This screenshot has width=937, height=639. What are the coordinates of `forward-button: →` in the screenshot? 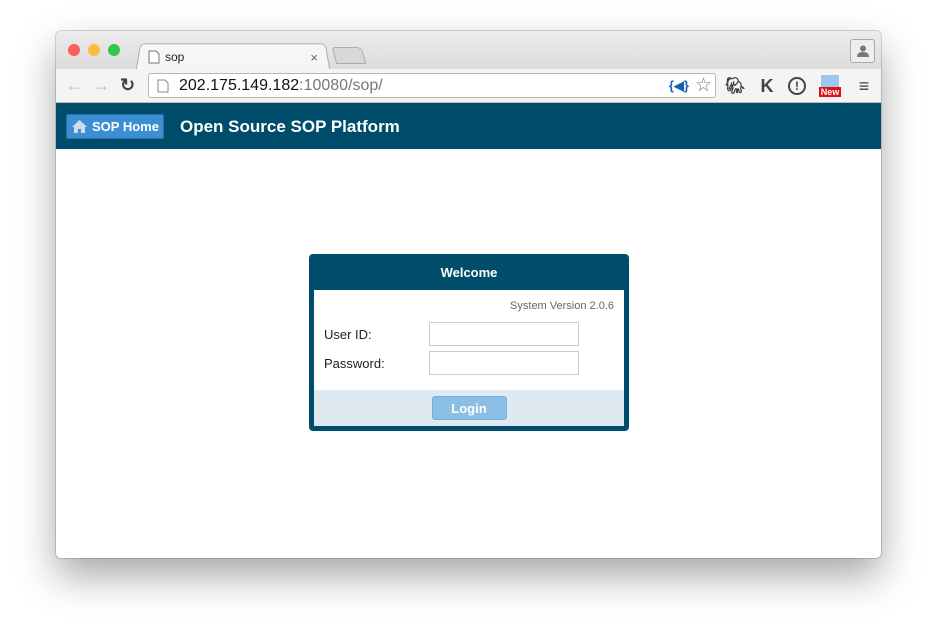 It's located at (101, 85).